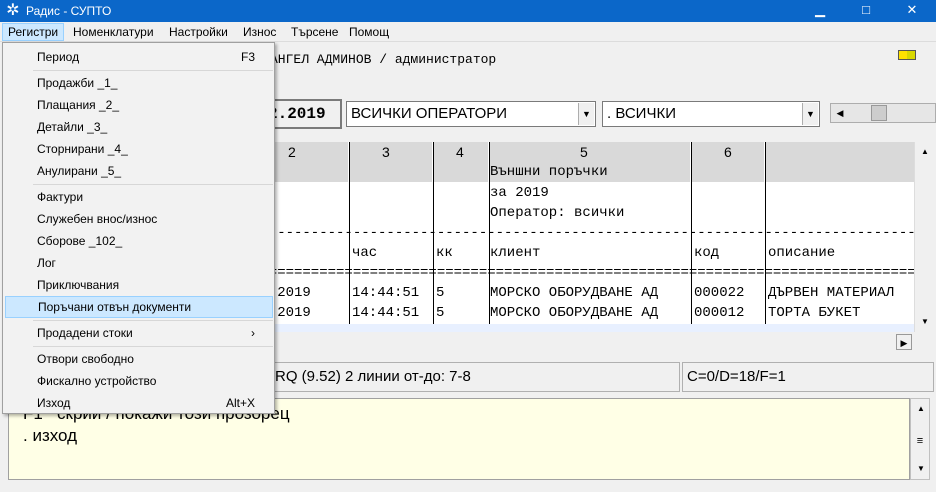 This screenshot has height=492, width=936. What do you see at coordinates (515, 253) in the screenshot?
I see `column-label: клиент` at bounding box center [515, 253].